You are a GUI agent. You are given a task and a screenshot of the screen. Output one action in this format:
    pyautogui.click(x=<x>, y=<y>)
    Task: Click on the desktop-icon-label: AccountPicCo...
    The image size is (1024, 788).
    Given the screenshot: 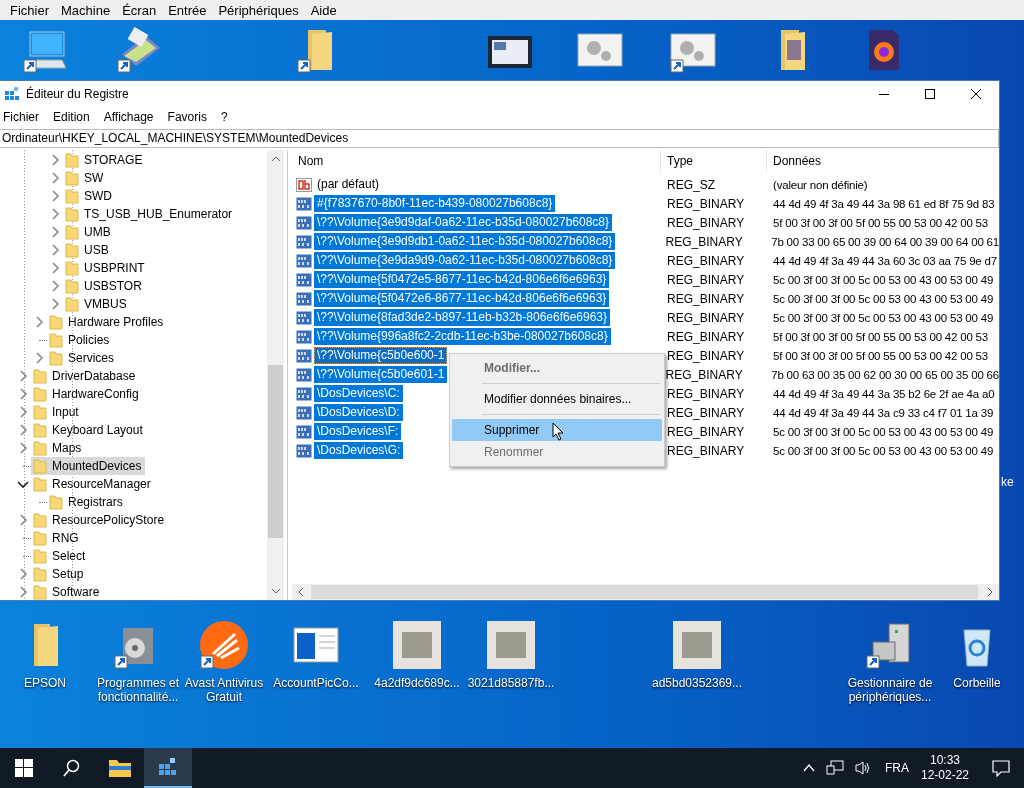 What is the action you would take?
    pyautogui.click(x=316, y=683)
    